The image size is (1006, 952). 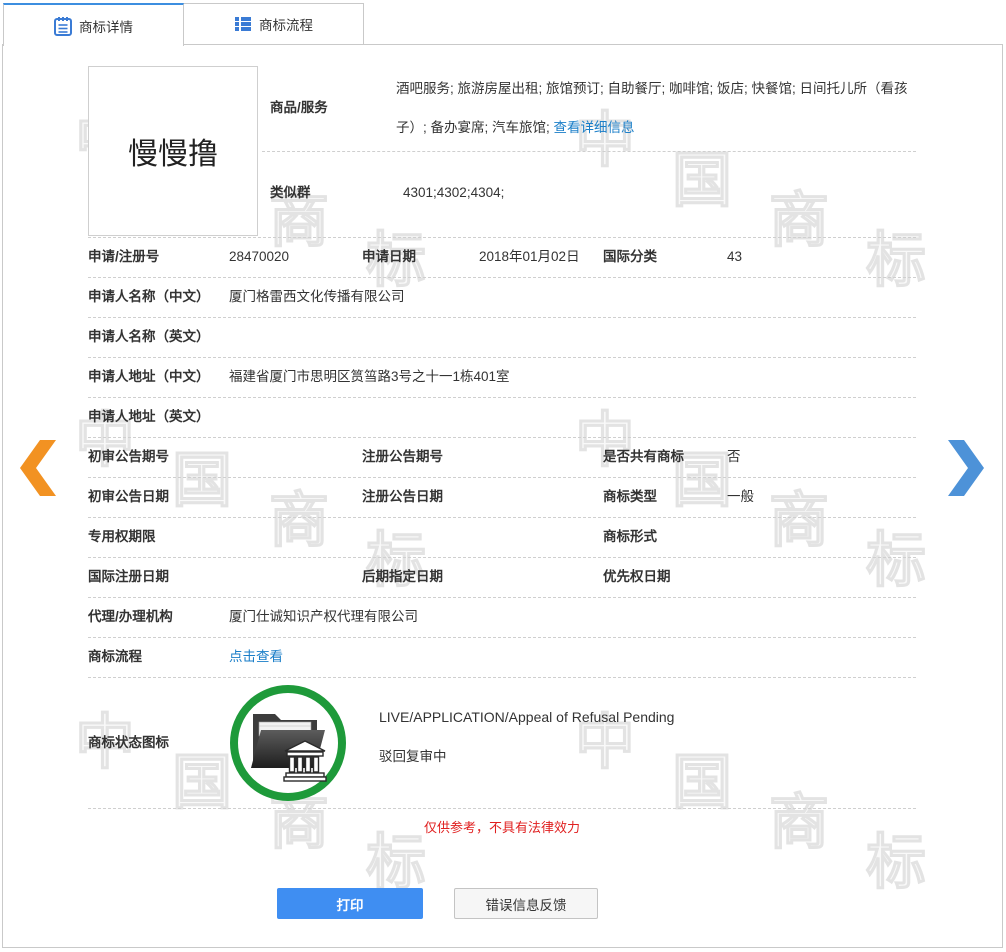 I want to click on tab-trademark-flow: 商标流程, so click(x=273, y=23).